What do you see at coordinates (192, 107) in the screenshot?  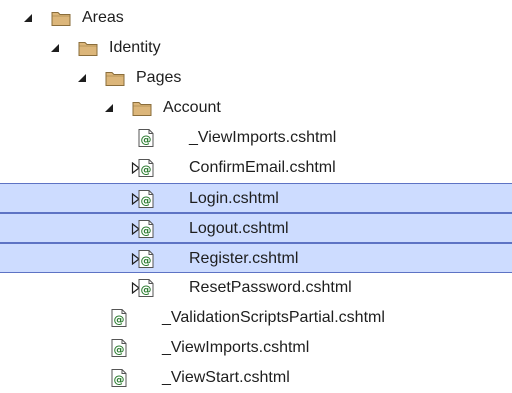 I see `tree-item-label: Account` at bounding box center [192, 107].